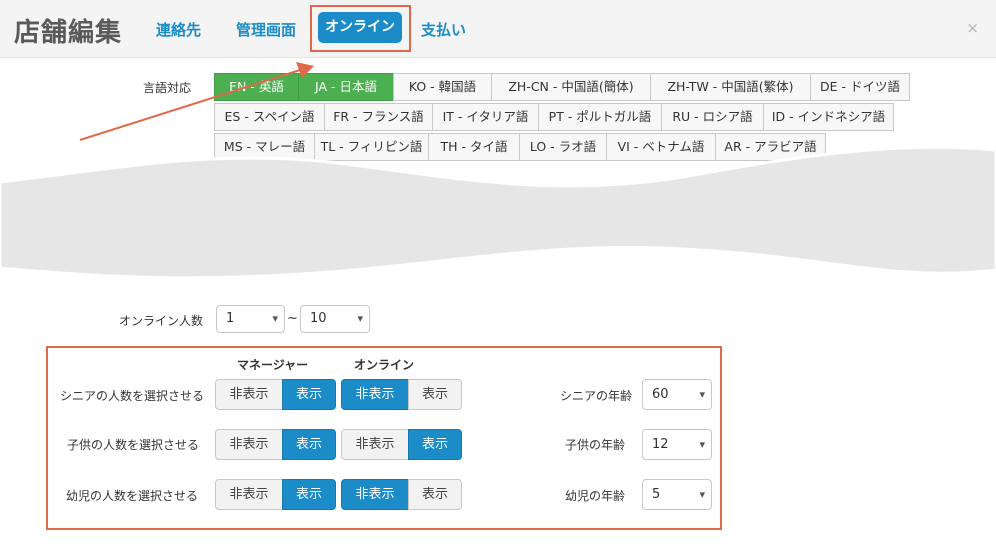  What do you see at coordinates (677, 494) in the screenshot?
I see `infant-age-select: 5 ▾` at bounding box center [677, 494].